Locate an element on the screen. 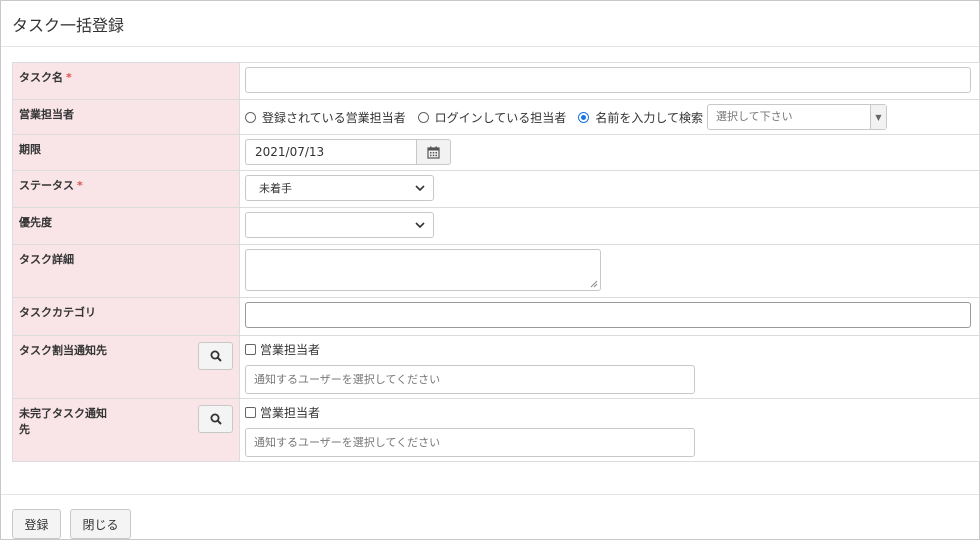 Image resolution: width=980 pixels, height=540 pixels. priority-label: 優先度 is located at coordinates (35, 222).